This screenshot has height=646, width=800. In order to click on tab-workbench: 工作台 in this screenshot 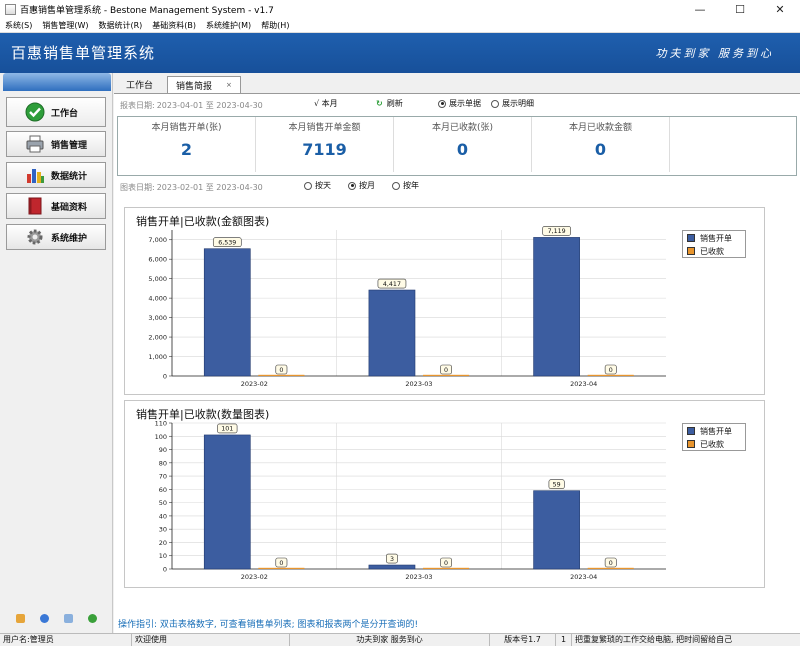, I will do `click(139, 84)`.